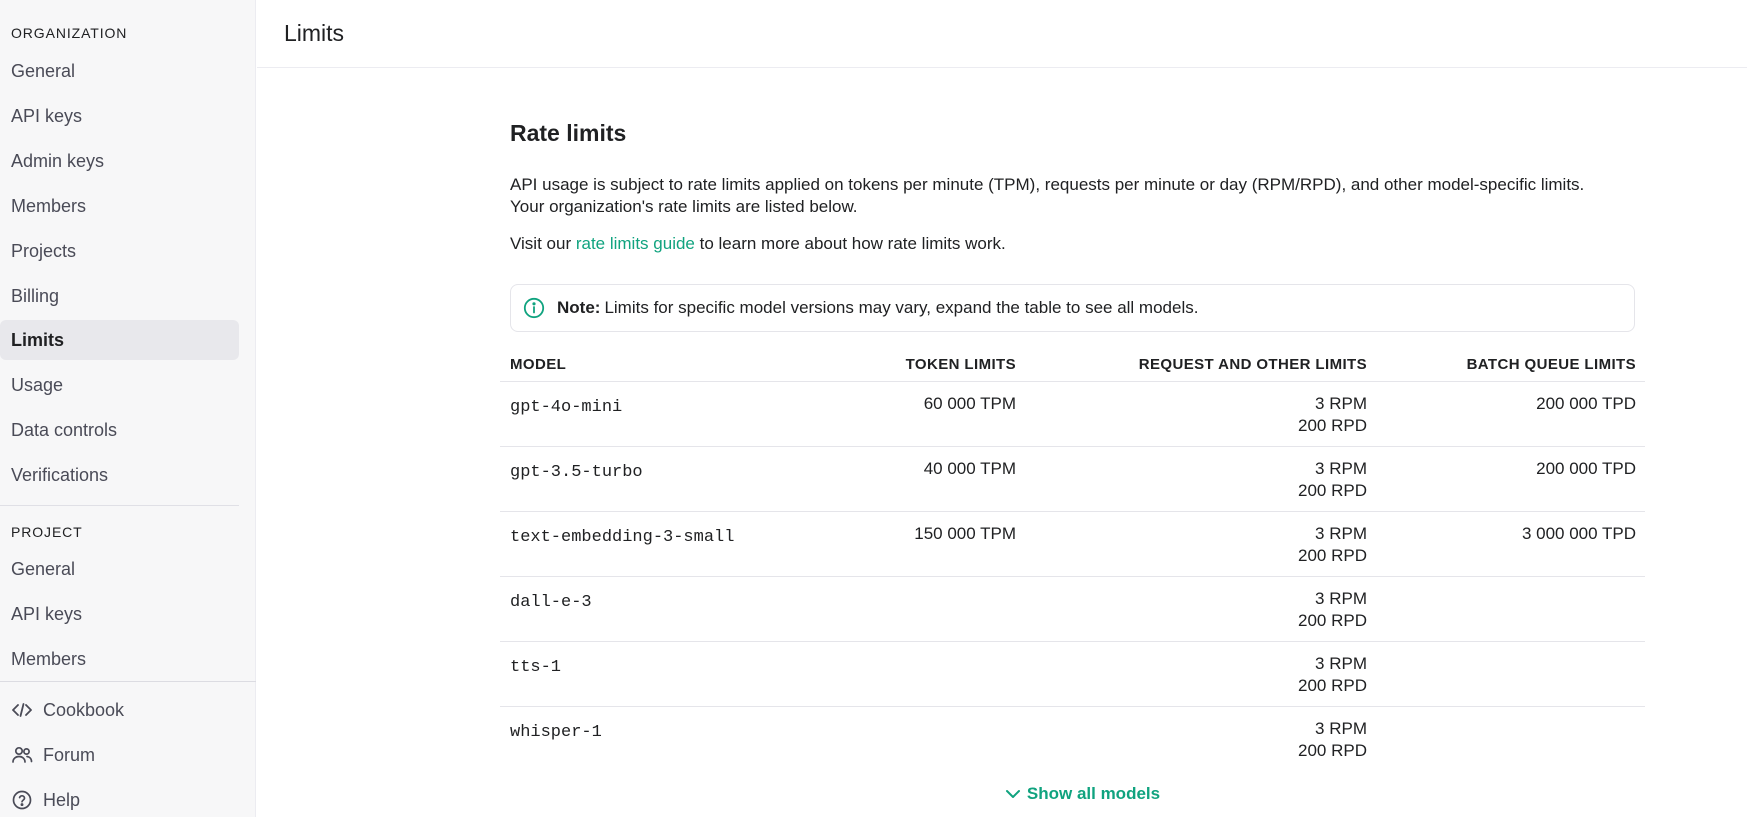 This screenshot has height=818, width=1747. I want to click on chevron-down-icon, so click(1013, 794).